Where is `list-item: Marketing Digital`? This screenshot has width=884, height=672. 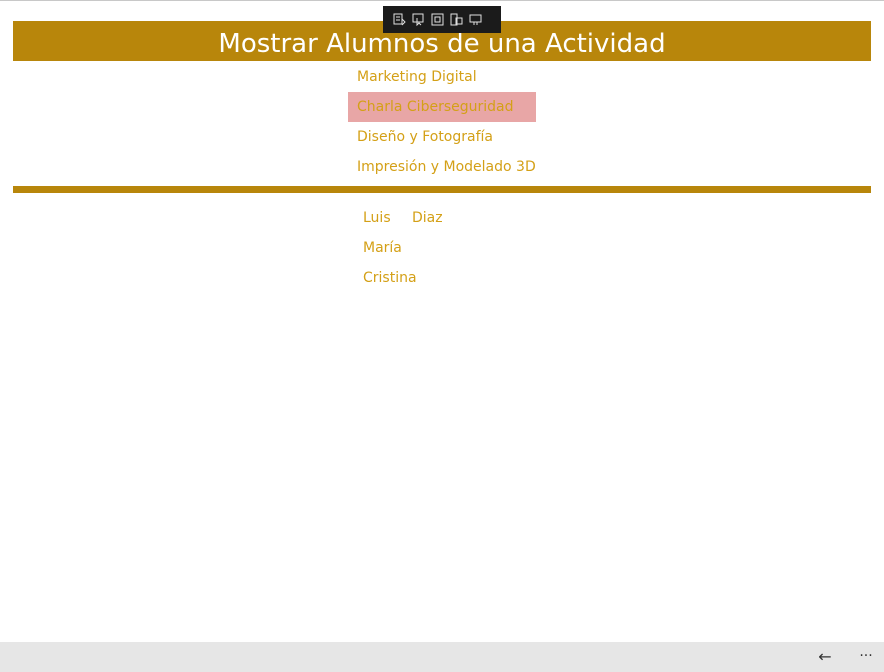
list-item: Marketing Digital is located at coordinates (442, 77).